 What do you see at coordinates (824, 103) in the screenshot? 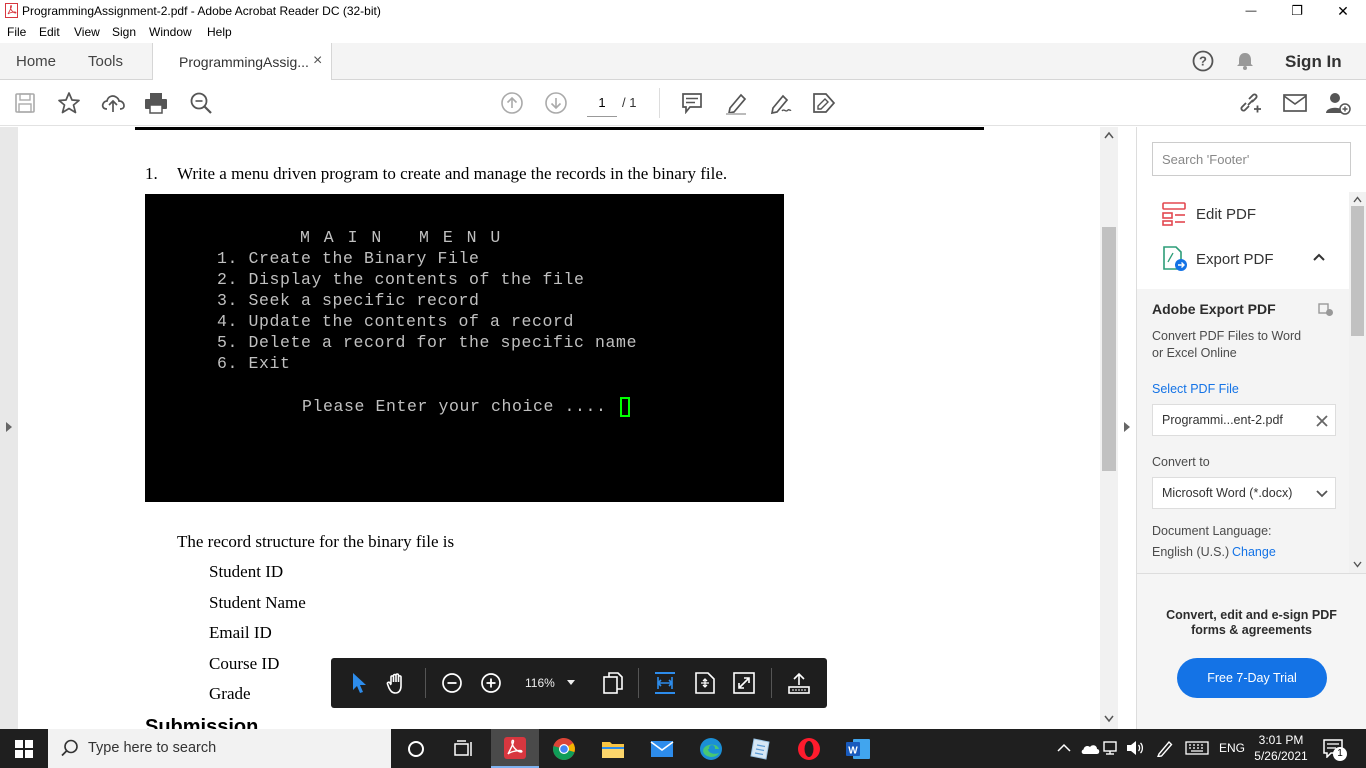
I see `send-for-signature-icon` at bounding box center [824, 103].